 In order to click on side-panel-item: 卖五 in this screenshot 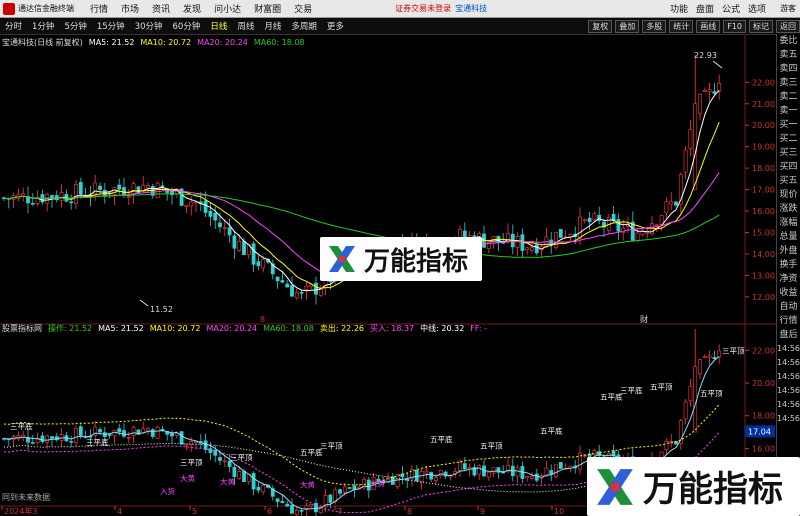, I will do `click(788, 55)`.